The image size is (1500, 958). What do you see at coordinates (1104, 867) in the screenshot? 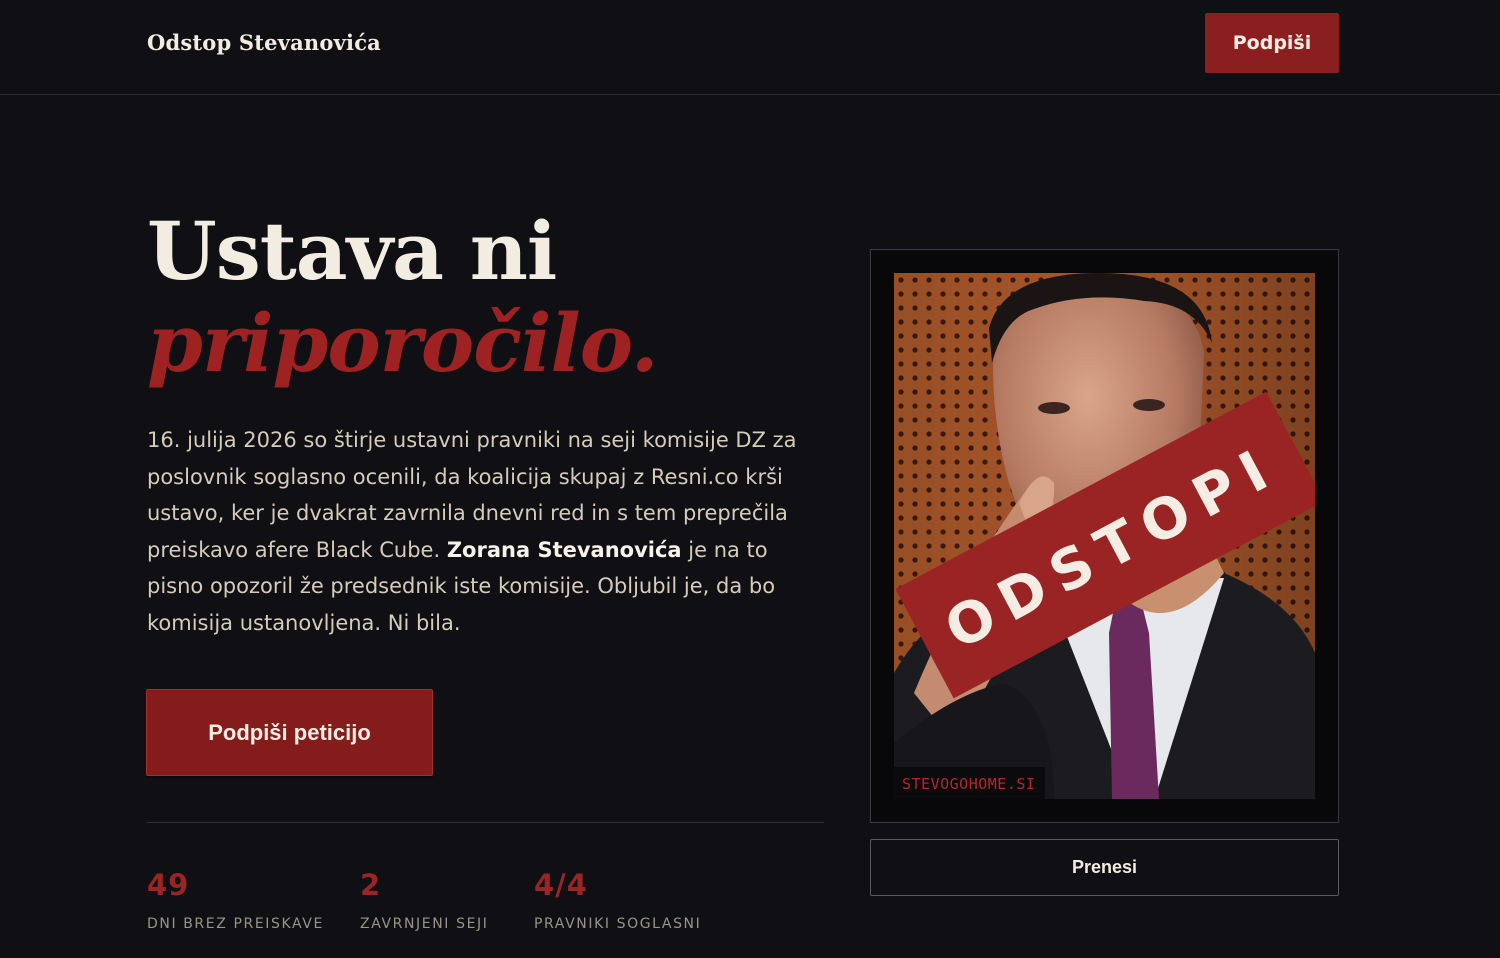
I see `download-button: Prenesi` at bounding box center [1104, 867].